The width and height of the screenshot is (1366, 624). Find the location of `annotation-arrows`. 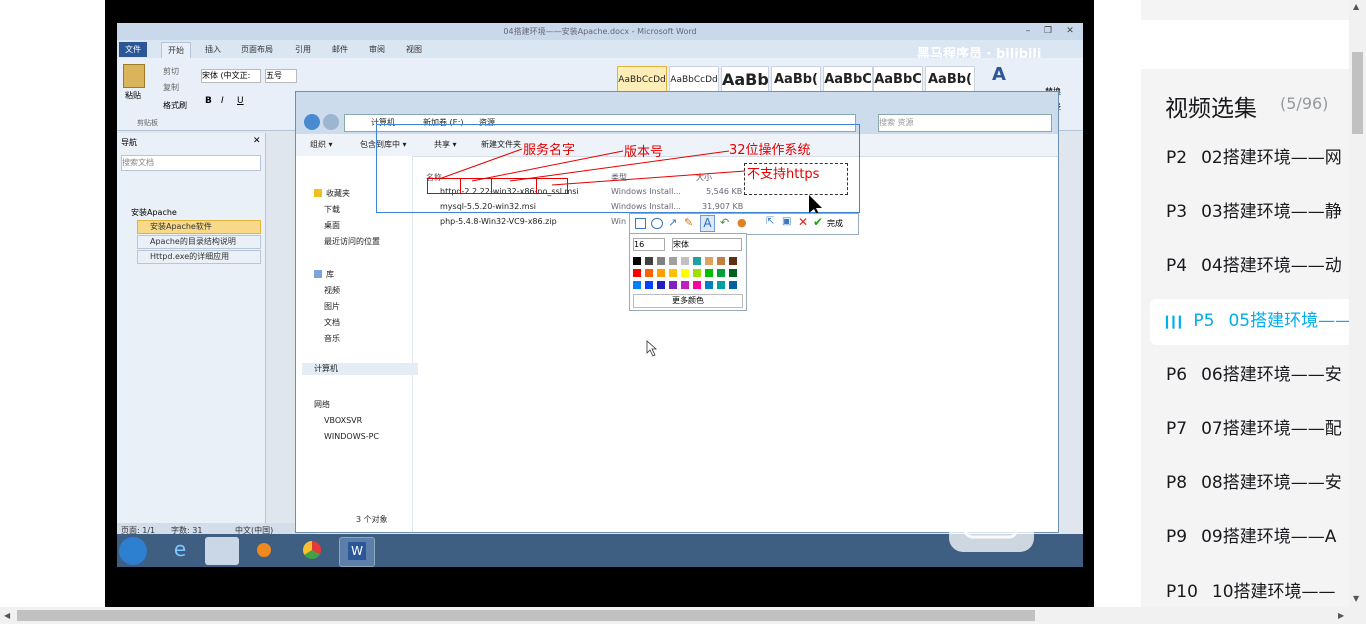

annotation-arrows is located at coordinates (630, 252).